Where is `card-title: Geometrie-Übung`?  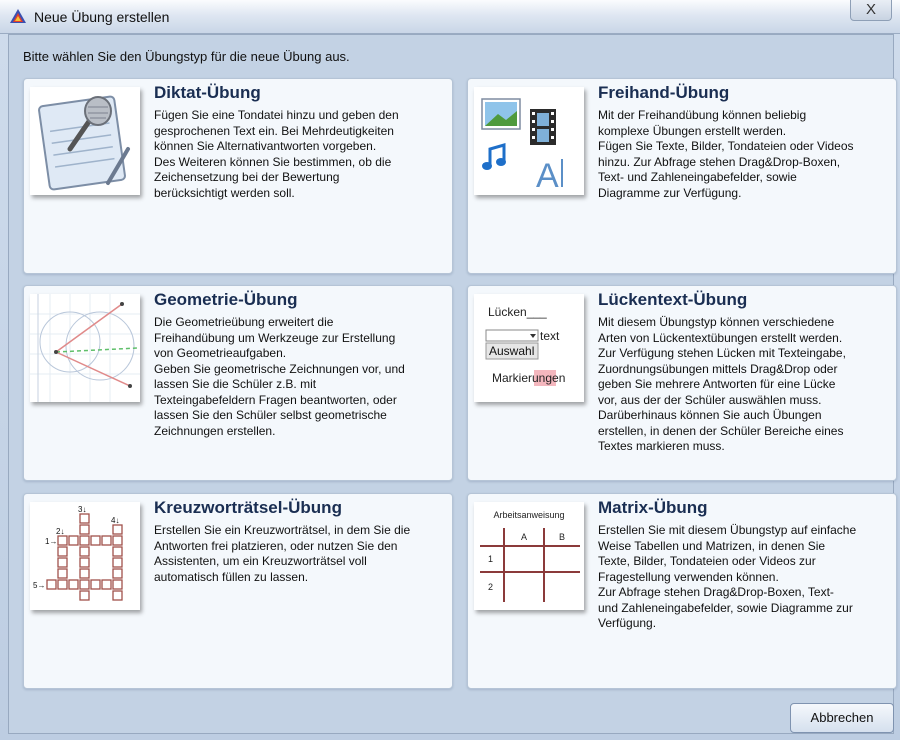
card-title: Geometrie-Übung is located at coordinates (226, 299).